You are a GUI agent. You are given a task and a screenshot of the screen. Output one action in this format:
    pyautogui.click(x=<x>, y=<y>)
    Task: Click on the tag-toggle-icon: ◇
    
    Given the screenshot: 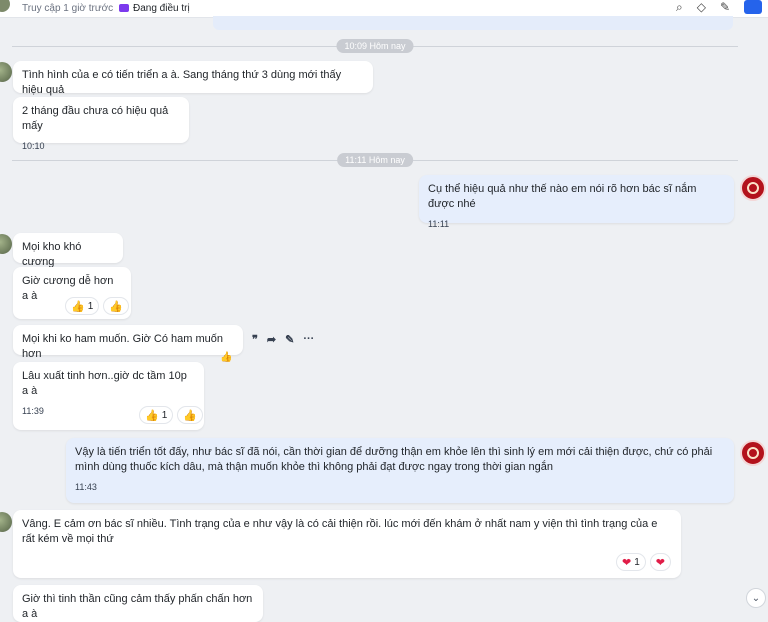 What is the action you would take?
    pyautogui.click(x=701, y=7)
    